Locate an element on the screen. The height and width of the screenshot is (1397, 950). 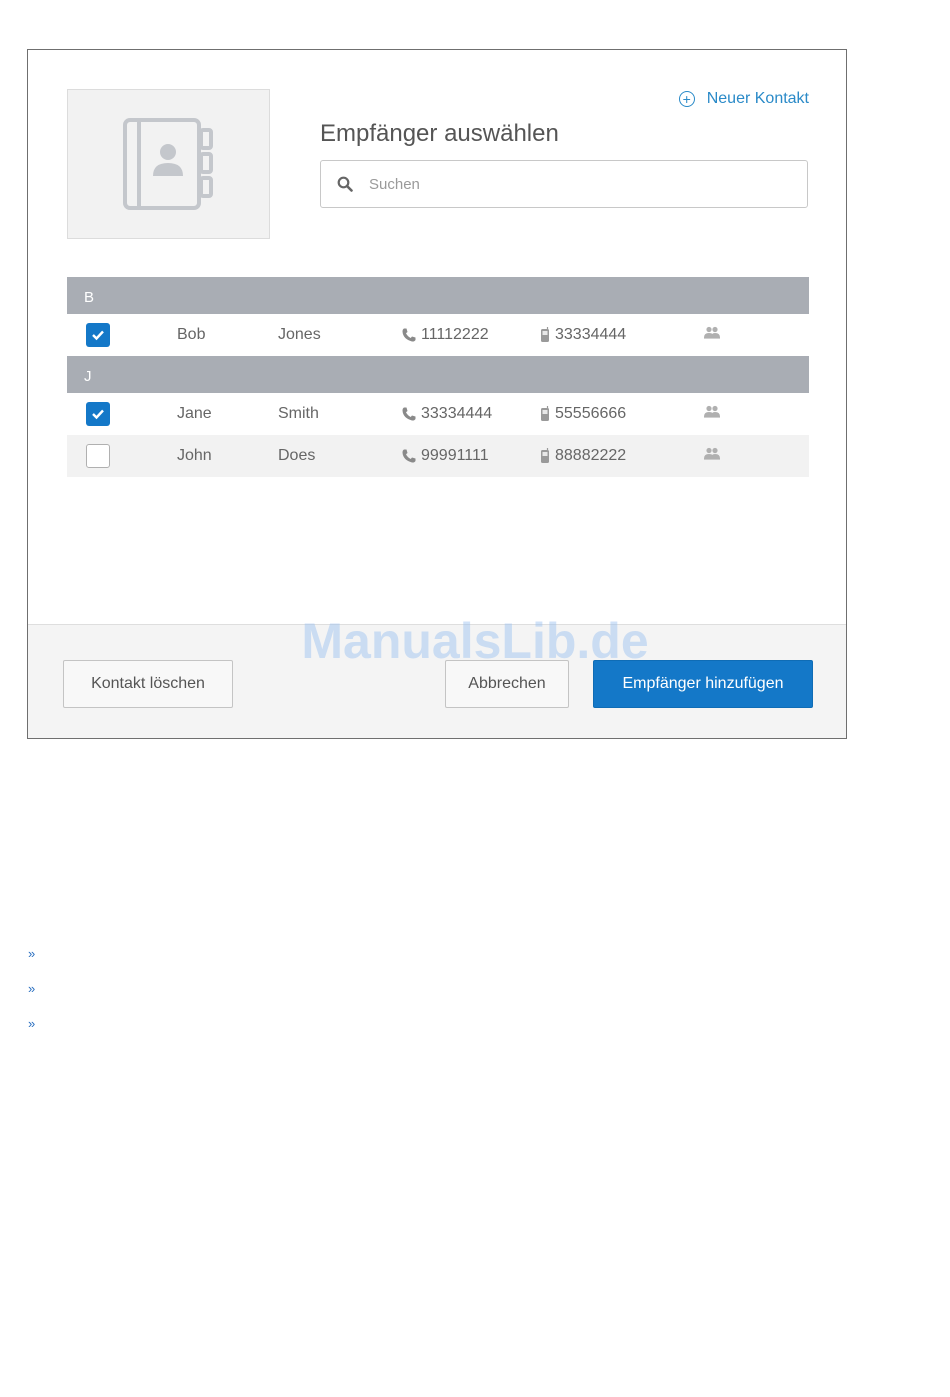
contact-last-name: Smith is located at coordinates (298, 413).